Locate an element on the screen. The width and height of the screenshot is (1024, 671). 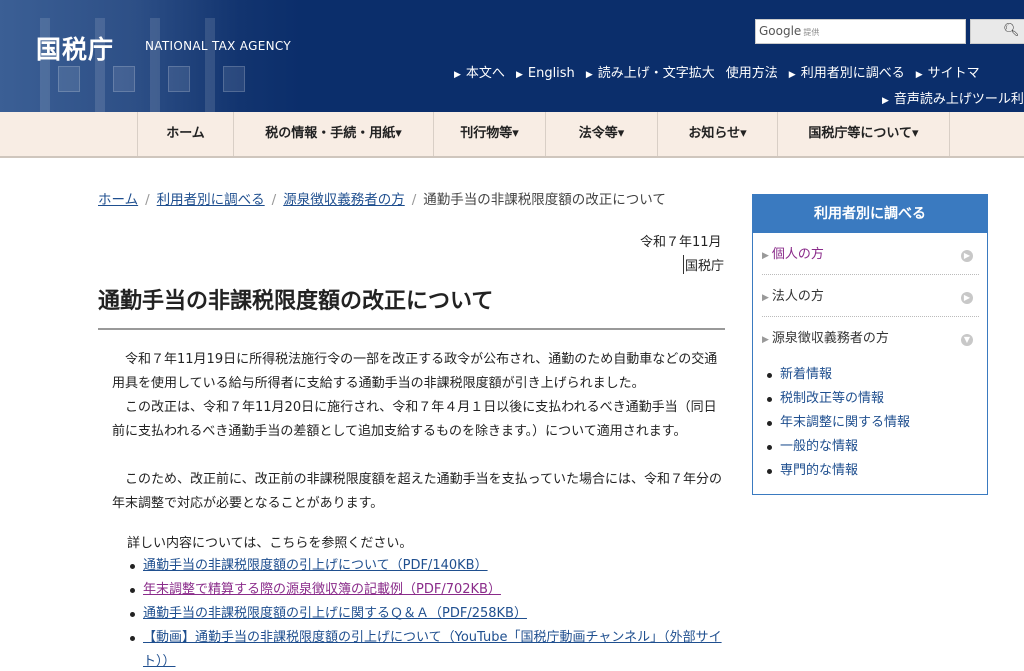
link-by-user: ▶ 利用者別に調べる is located at coordinates (847, 71).